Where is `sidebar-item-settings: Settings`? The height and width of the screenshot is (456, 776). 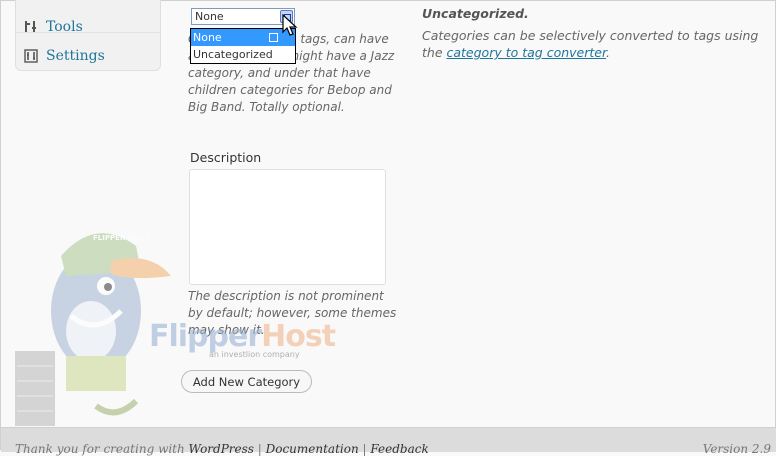
sidebar-item-settings: Settings is located at coordinates (88, 56).